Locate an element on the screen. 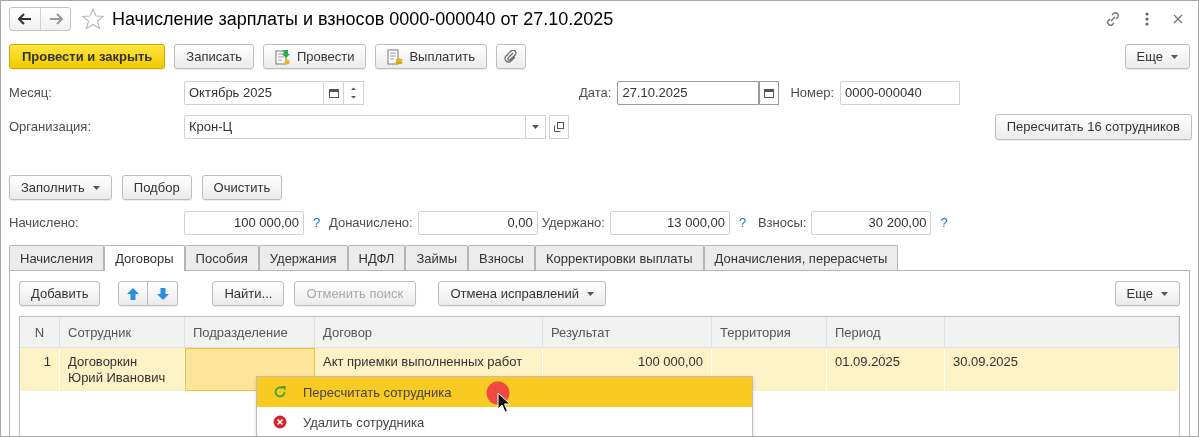  up-arrow-icon is located at coordinates (133, 293).